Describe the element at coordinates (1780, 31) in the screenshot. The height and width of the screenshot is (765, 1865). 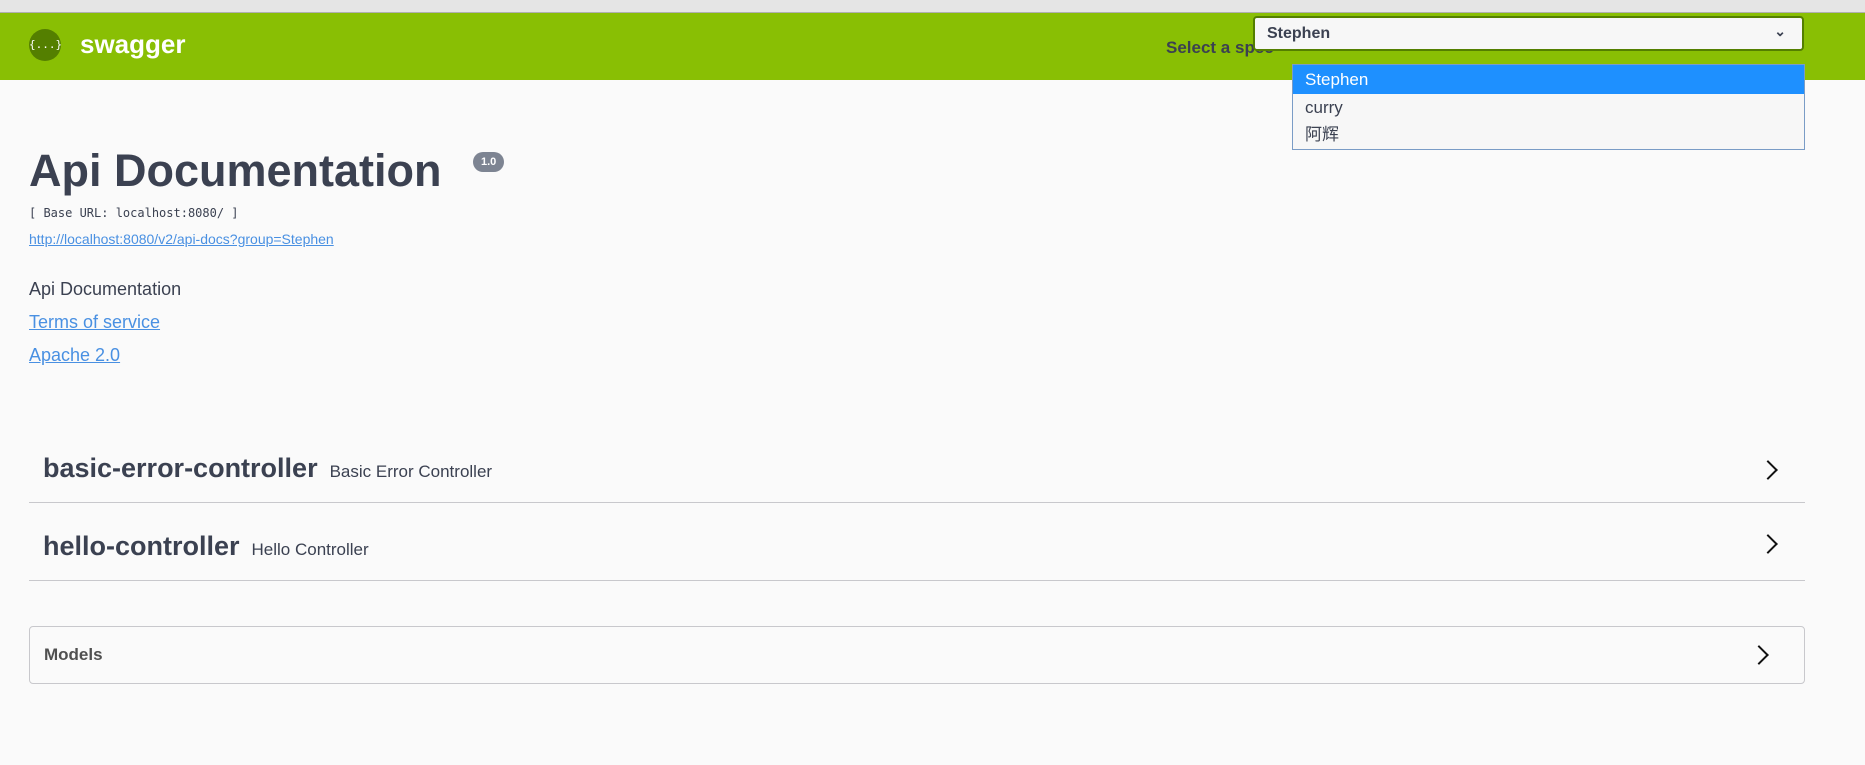
I see `chevron-down-icon: ⌄` at that location.